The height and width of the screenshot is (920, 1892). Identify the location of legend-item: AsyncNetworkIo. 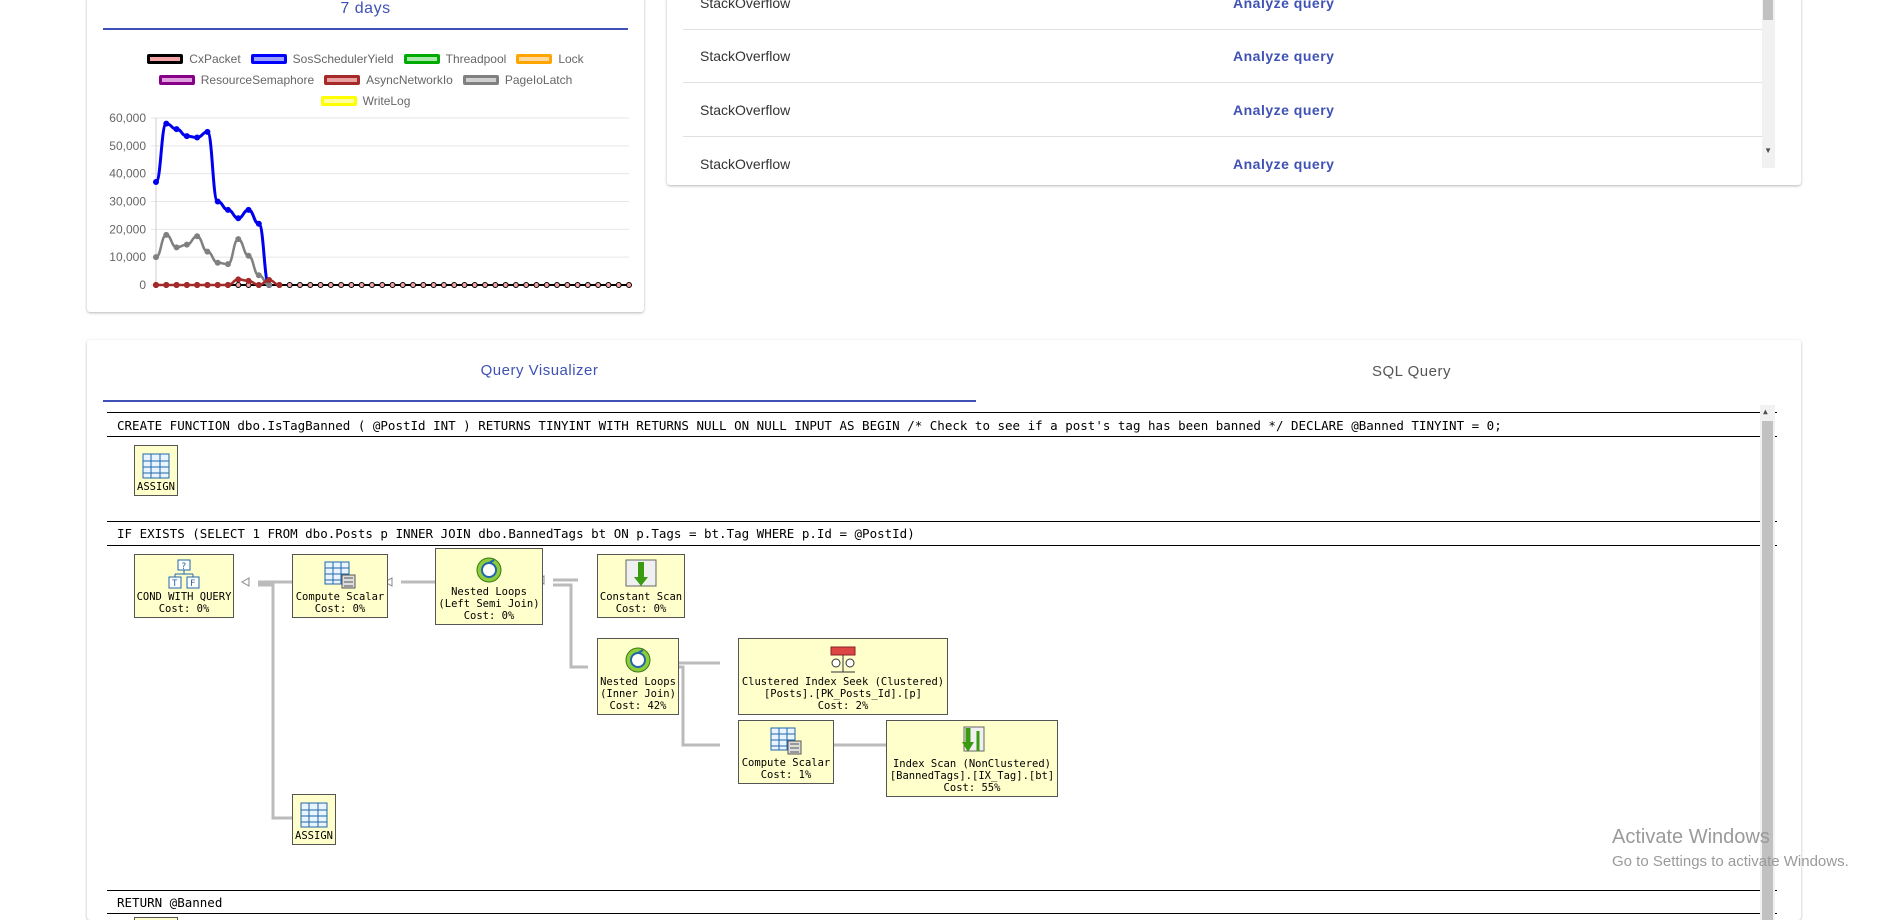
(388, 80).